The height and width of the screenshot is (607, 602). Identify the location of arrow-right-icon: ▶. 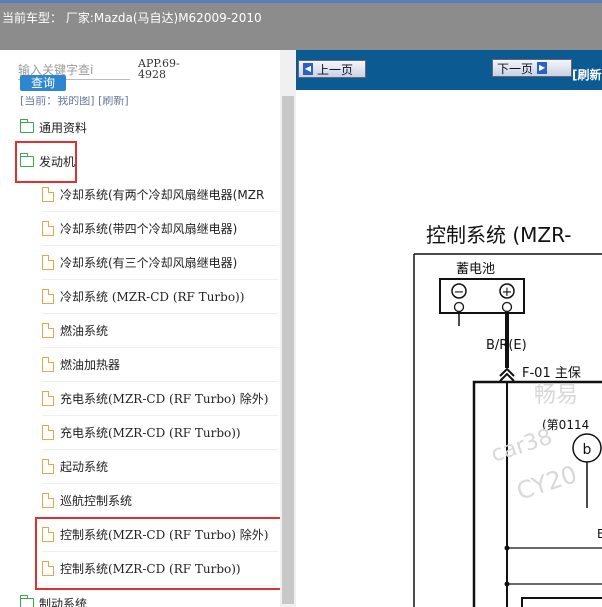
(542, 68).